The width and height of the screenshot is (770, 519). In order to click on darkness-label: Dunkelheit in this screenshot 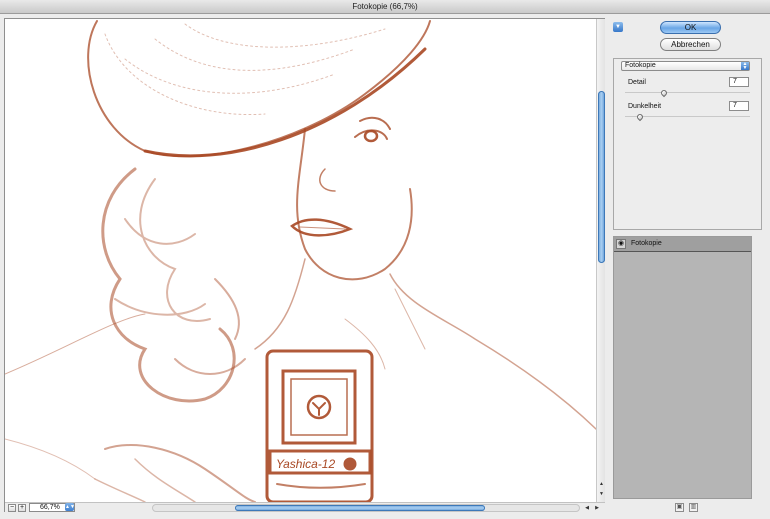, I will do `click(645, 106)`.